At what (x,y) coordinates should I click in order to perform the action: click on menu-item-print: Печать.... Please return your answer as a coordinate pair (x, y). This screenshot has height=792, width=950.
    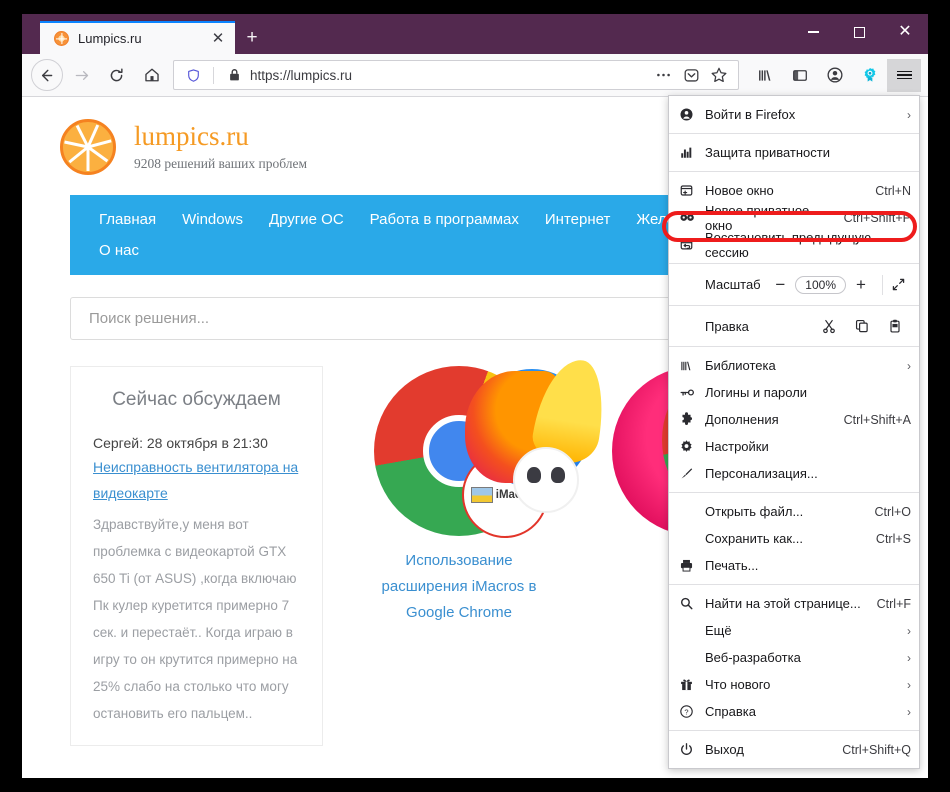
    Looking at the image, I should click on (794, 565).